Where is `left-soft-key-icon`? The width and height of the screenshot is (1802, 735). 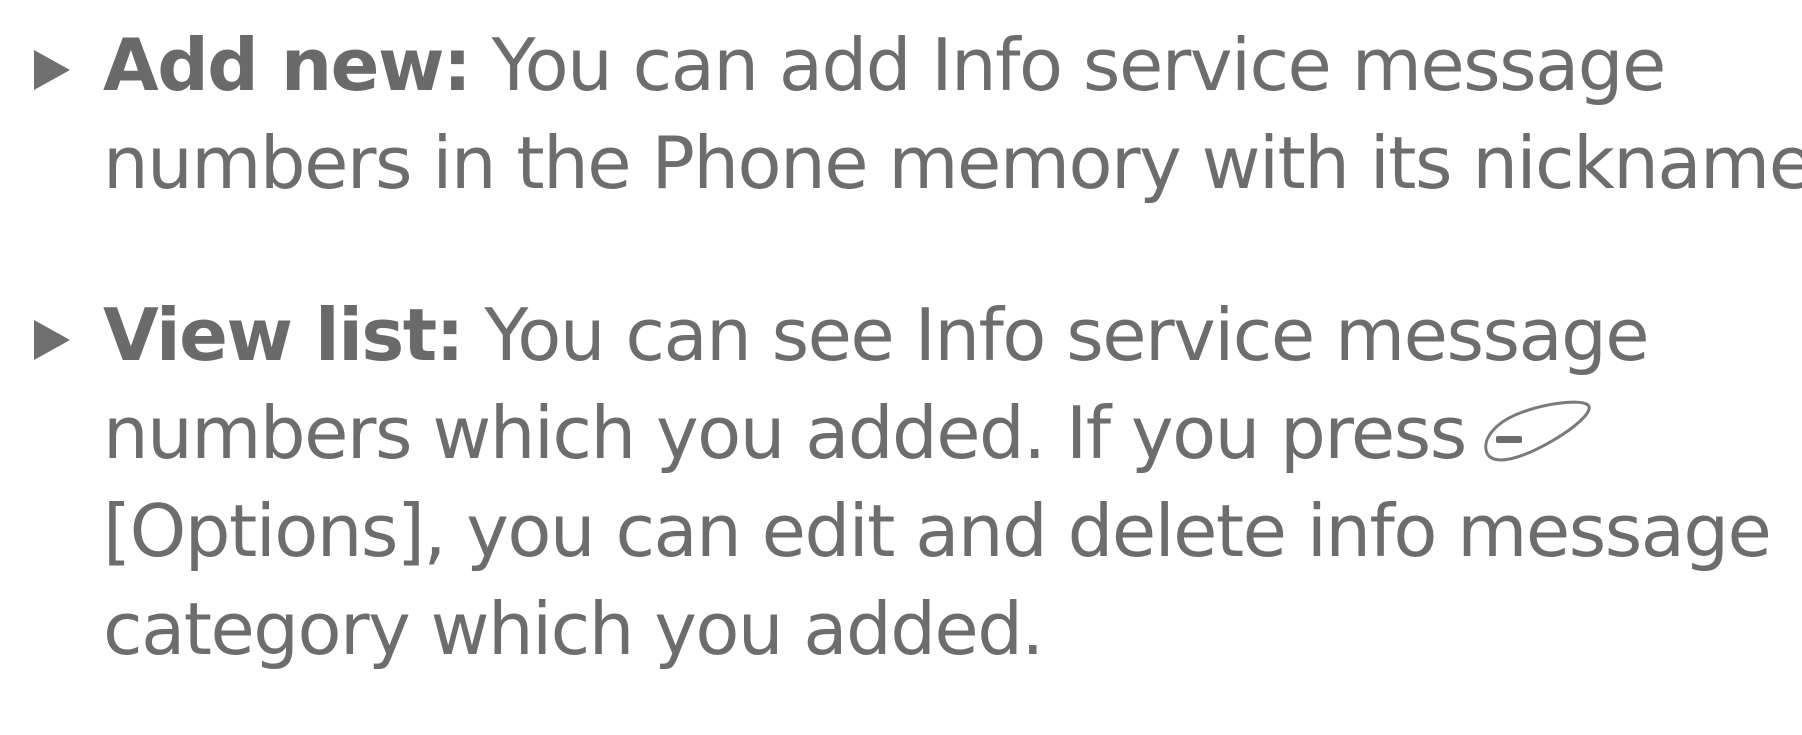
left-soft-key-icon is located at coordinates (1535, 434).